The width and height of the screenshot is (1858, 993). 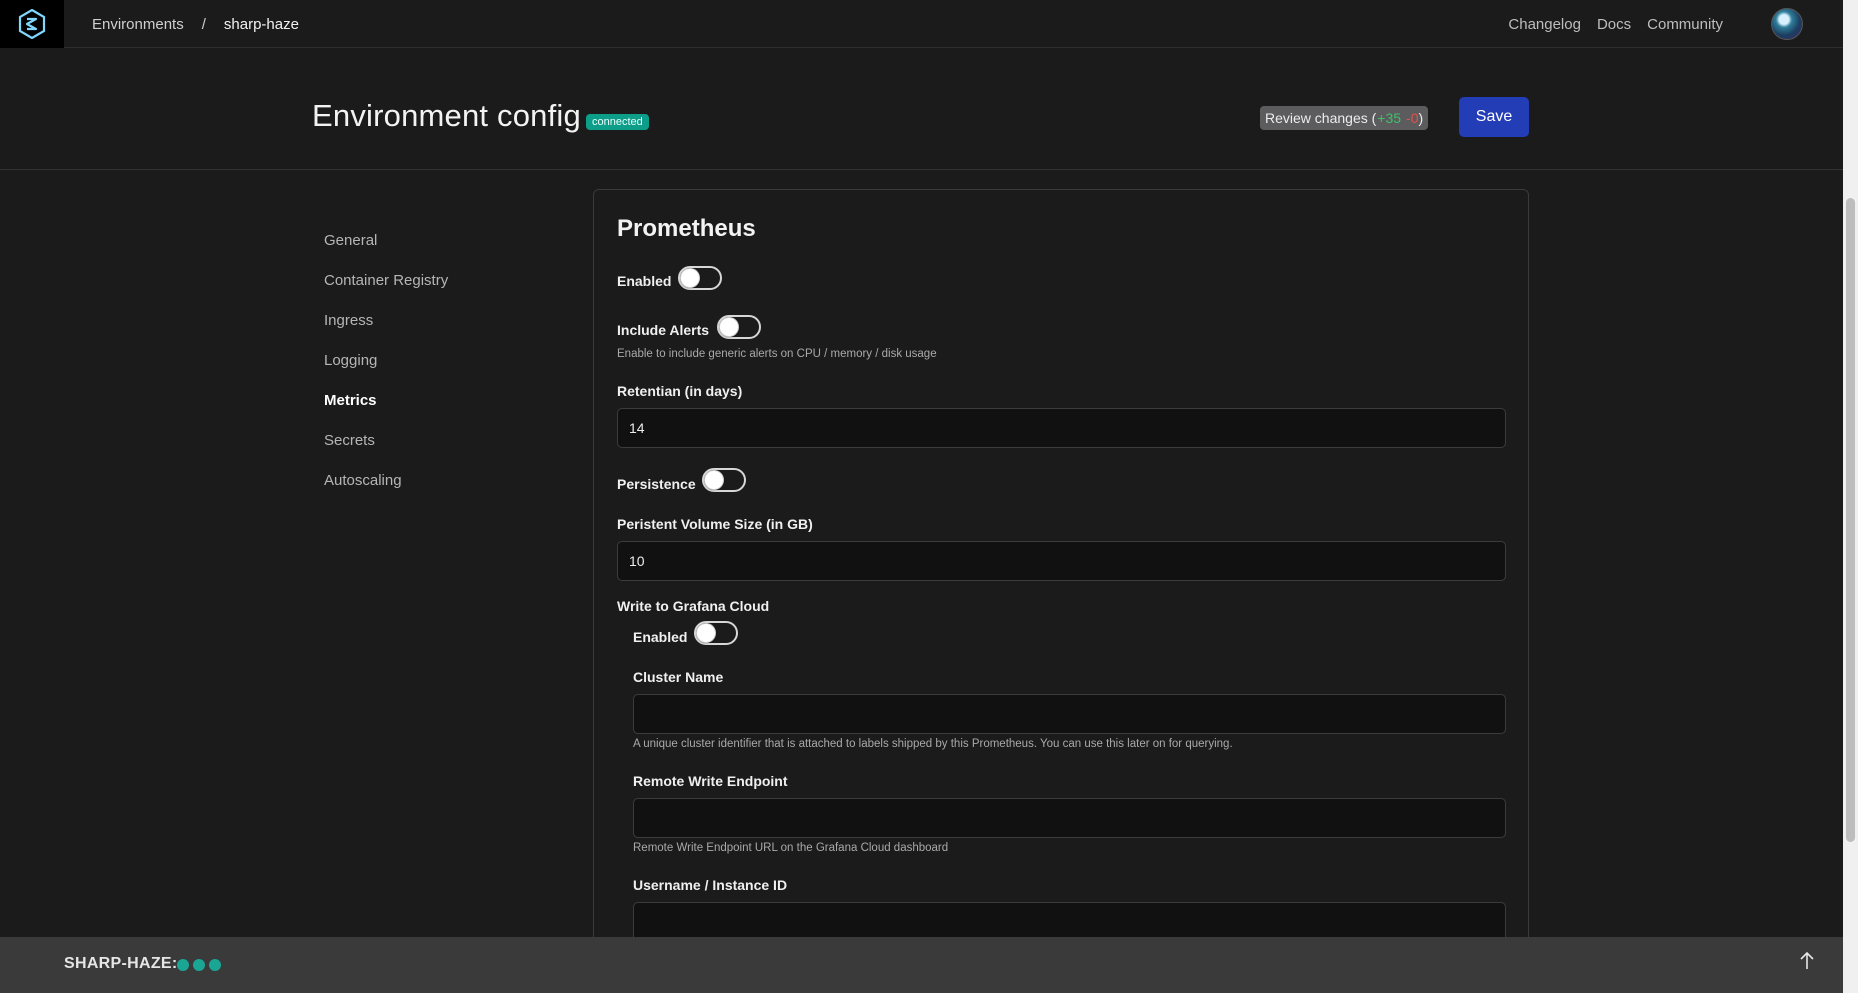 I want to click on sidebar-item-secrets: Secrets, so click(x=386, y=452).